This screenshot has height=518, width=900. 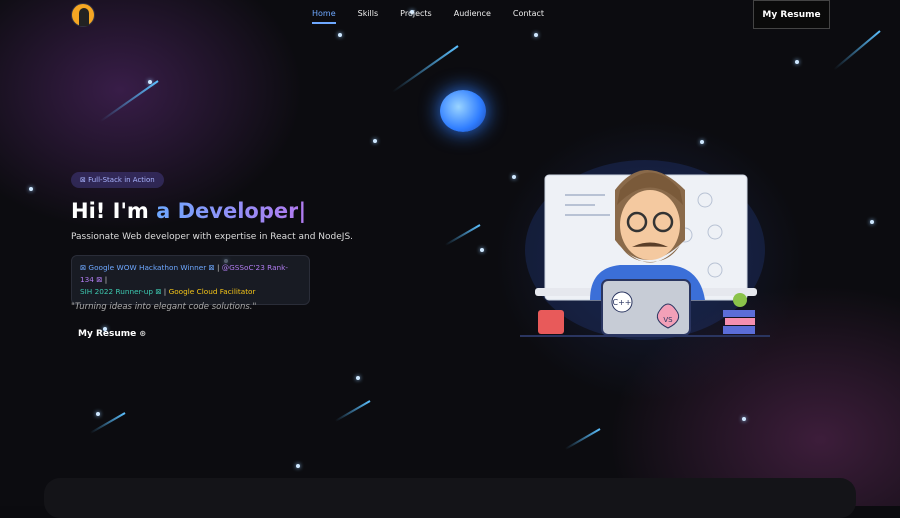 I want to click on nav-contact: Contact, so click(x=528, y=16).